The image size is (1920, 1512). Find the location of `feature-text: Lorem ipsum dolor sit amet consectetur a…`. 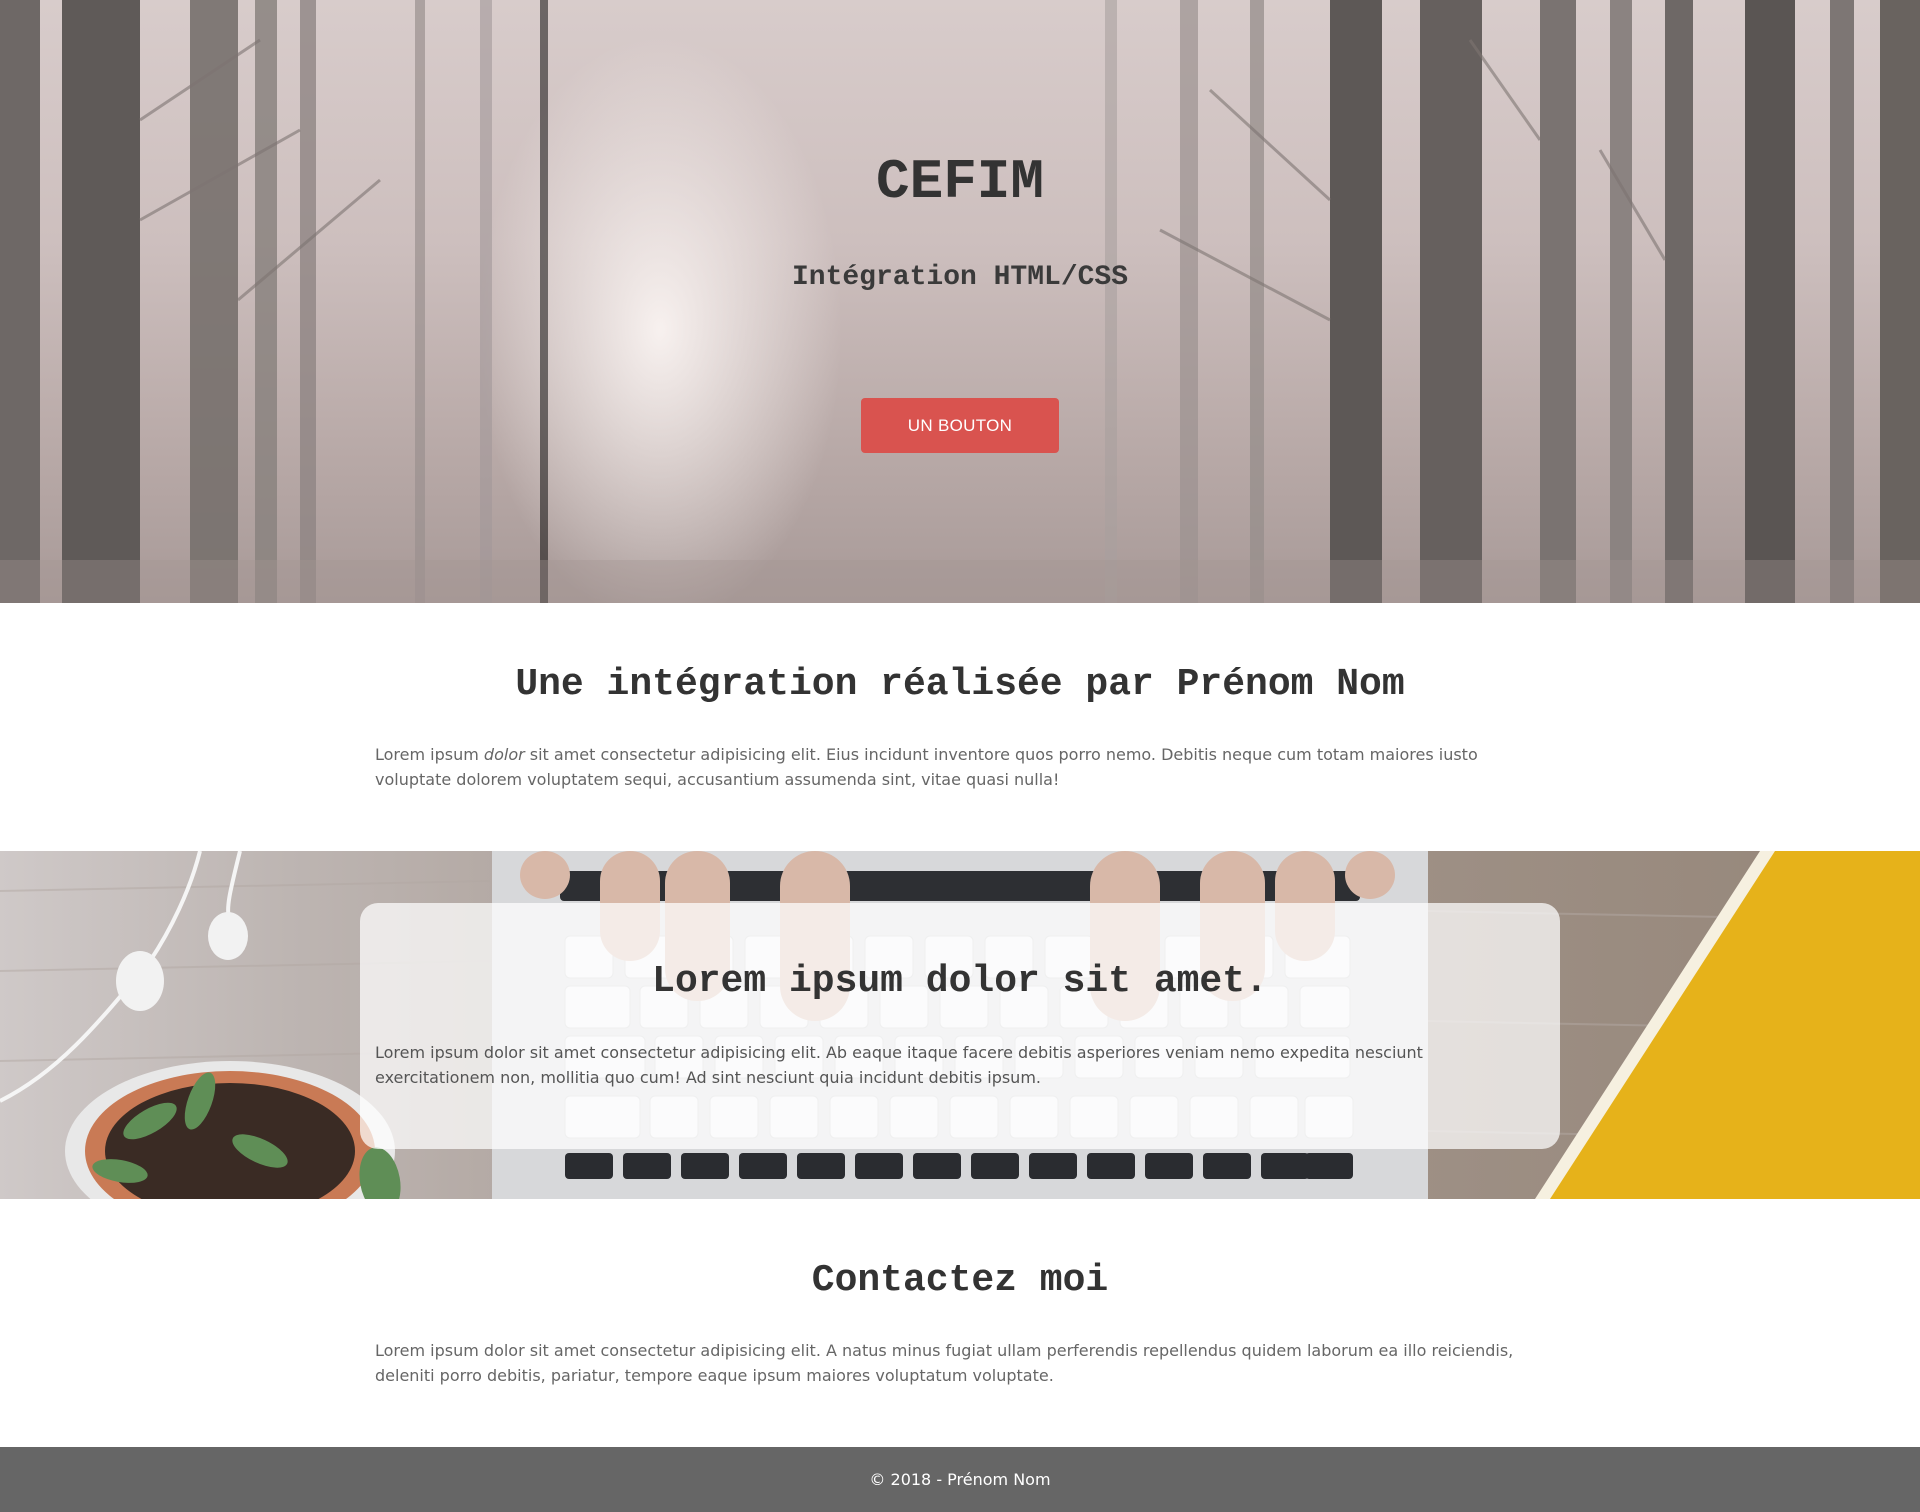

feature-text: Lorem ipsum dolor sit amet consectetur a… is located at coordinates (899, 1065).